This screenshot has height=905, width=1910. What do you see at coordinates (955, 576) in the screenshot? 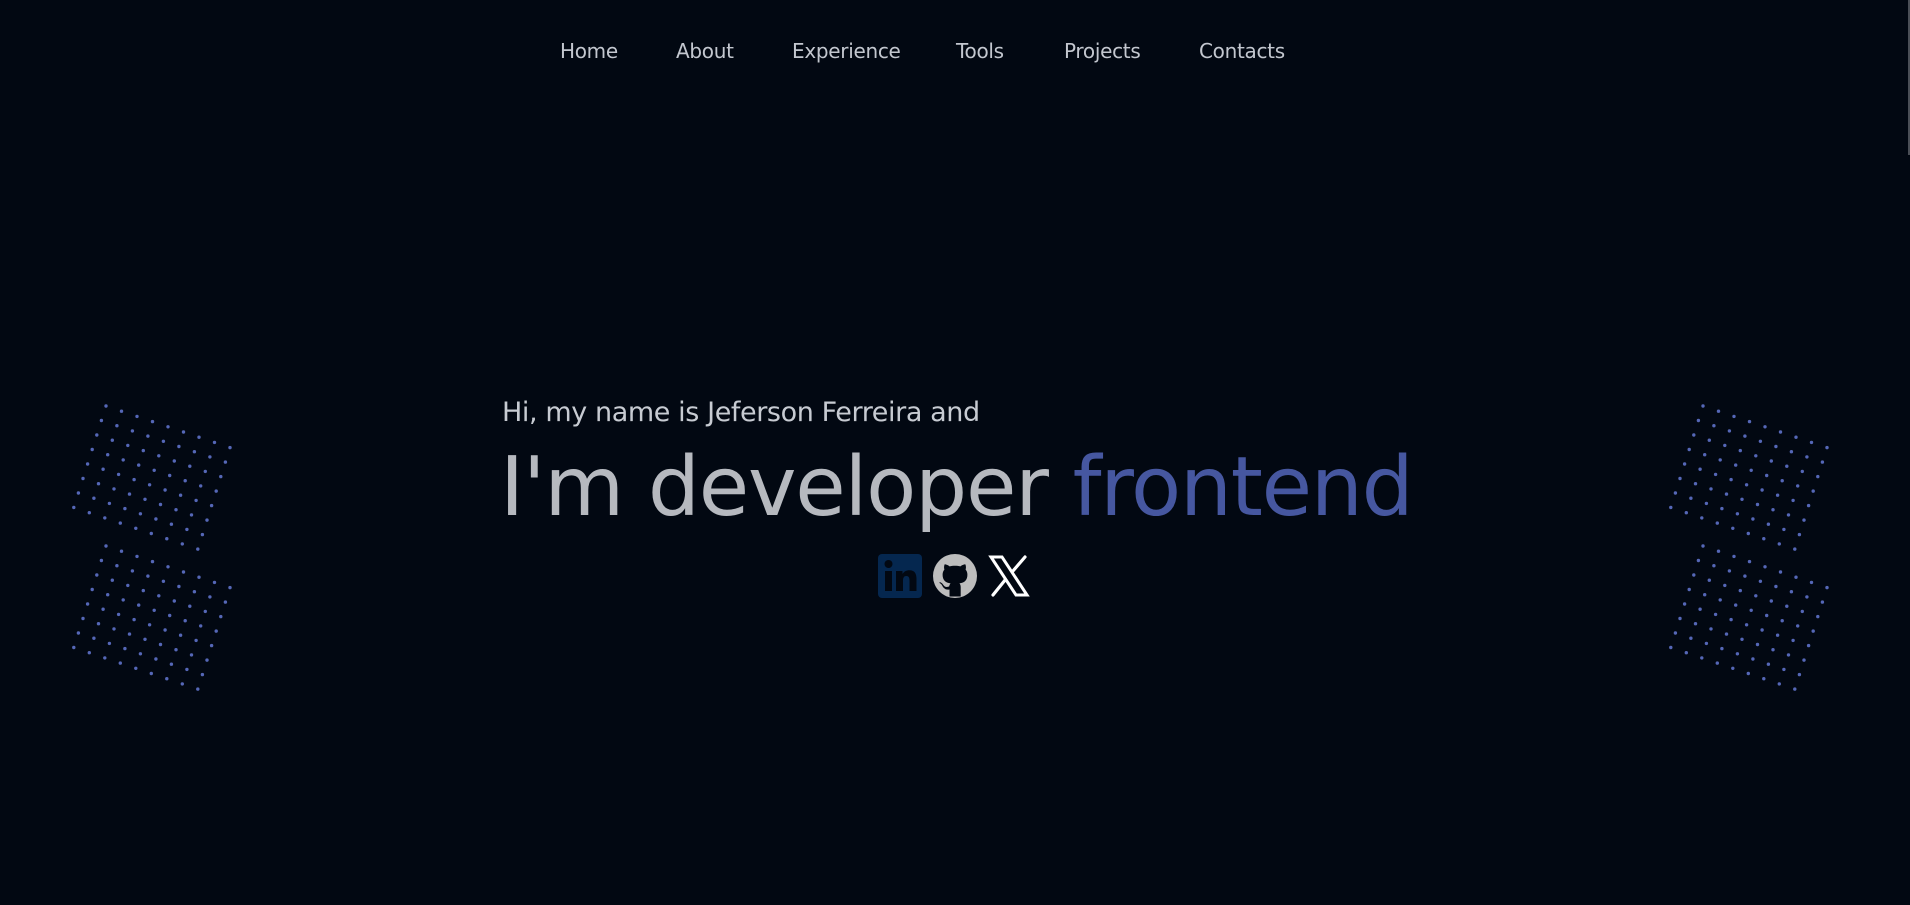
I see `github-link` at bounding box center [955, 576].